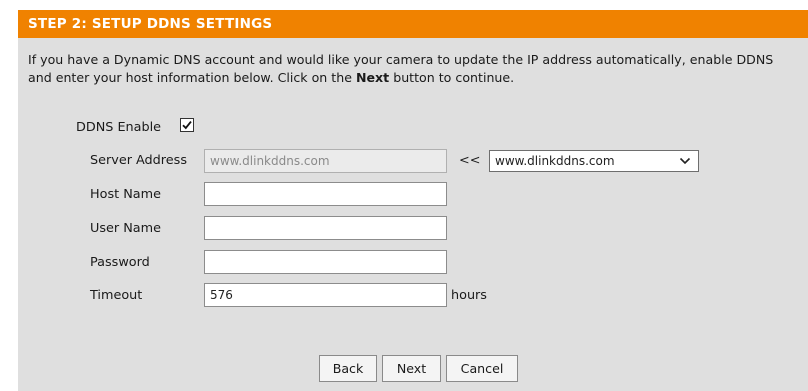  I want to click on server-select-value: www.dlinkddns.com, so click(555, 161).